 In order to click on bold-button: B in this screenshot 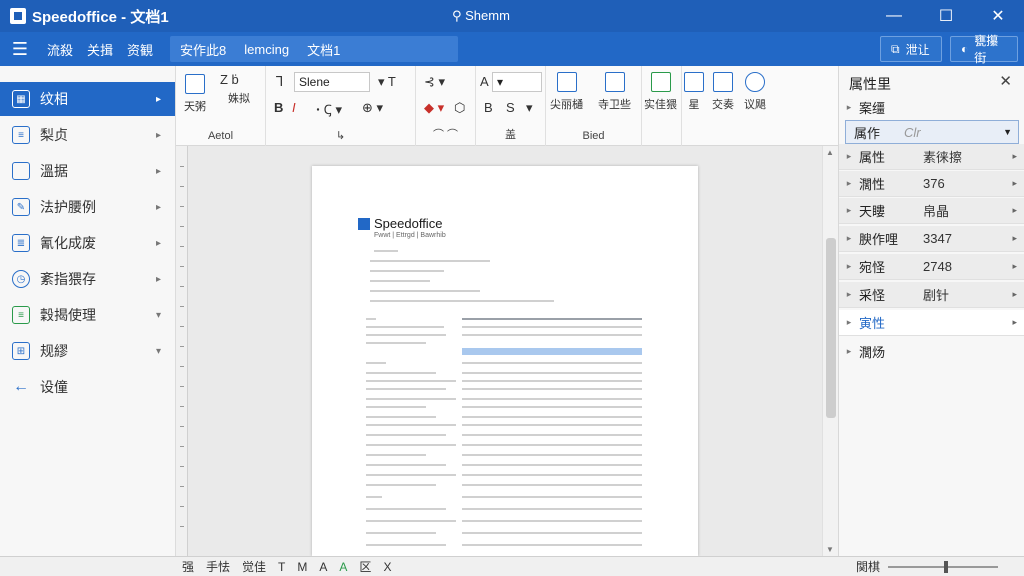, I will do `click(278, 107)`.